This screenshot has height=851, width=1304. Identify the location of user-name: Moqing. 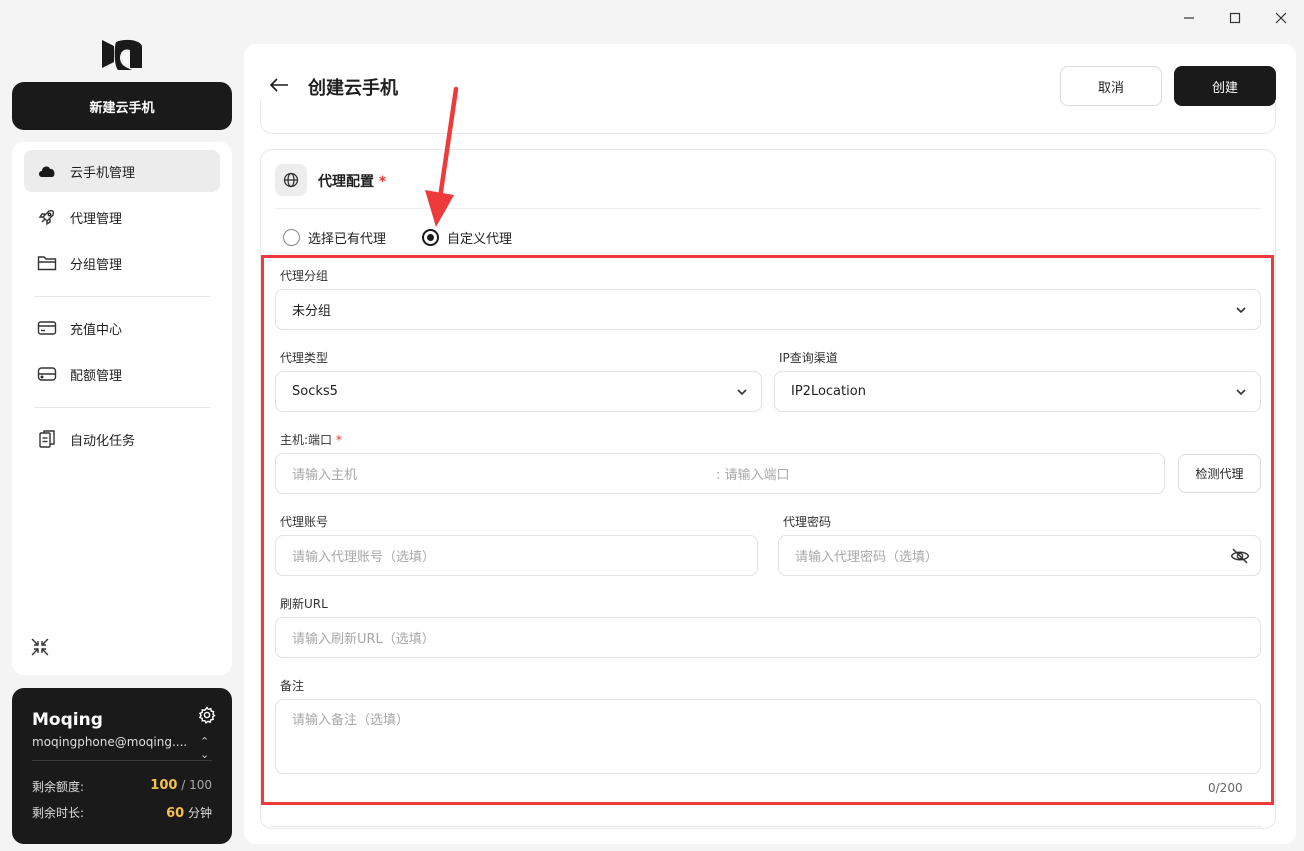
(67, 720).